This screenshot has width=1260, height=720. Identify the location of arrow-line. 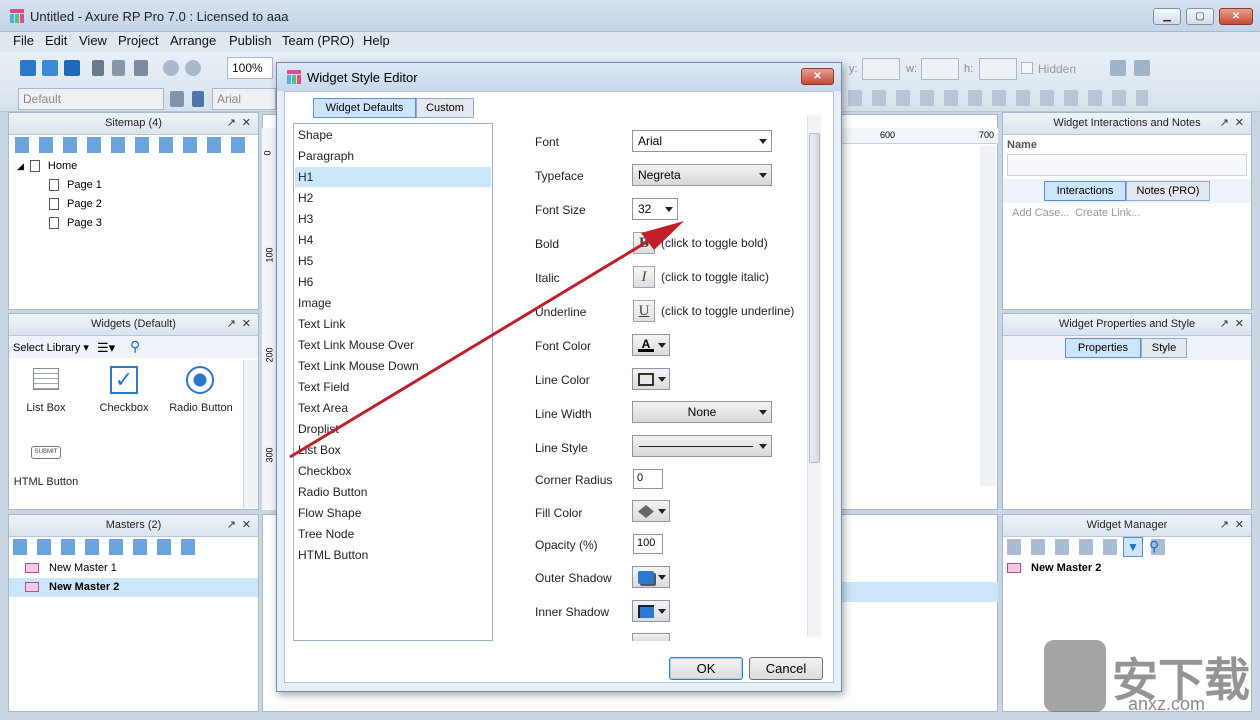
(470, 348).